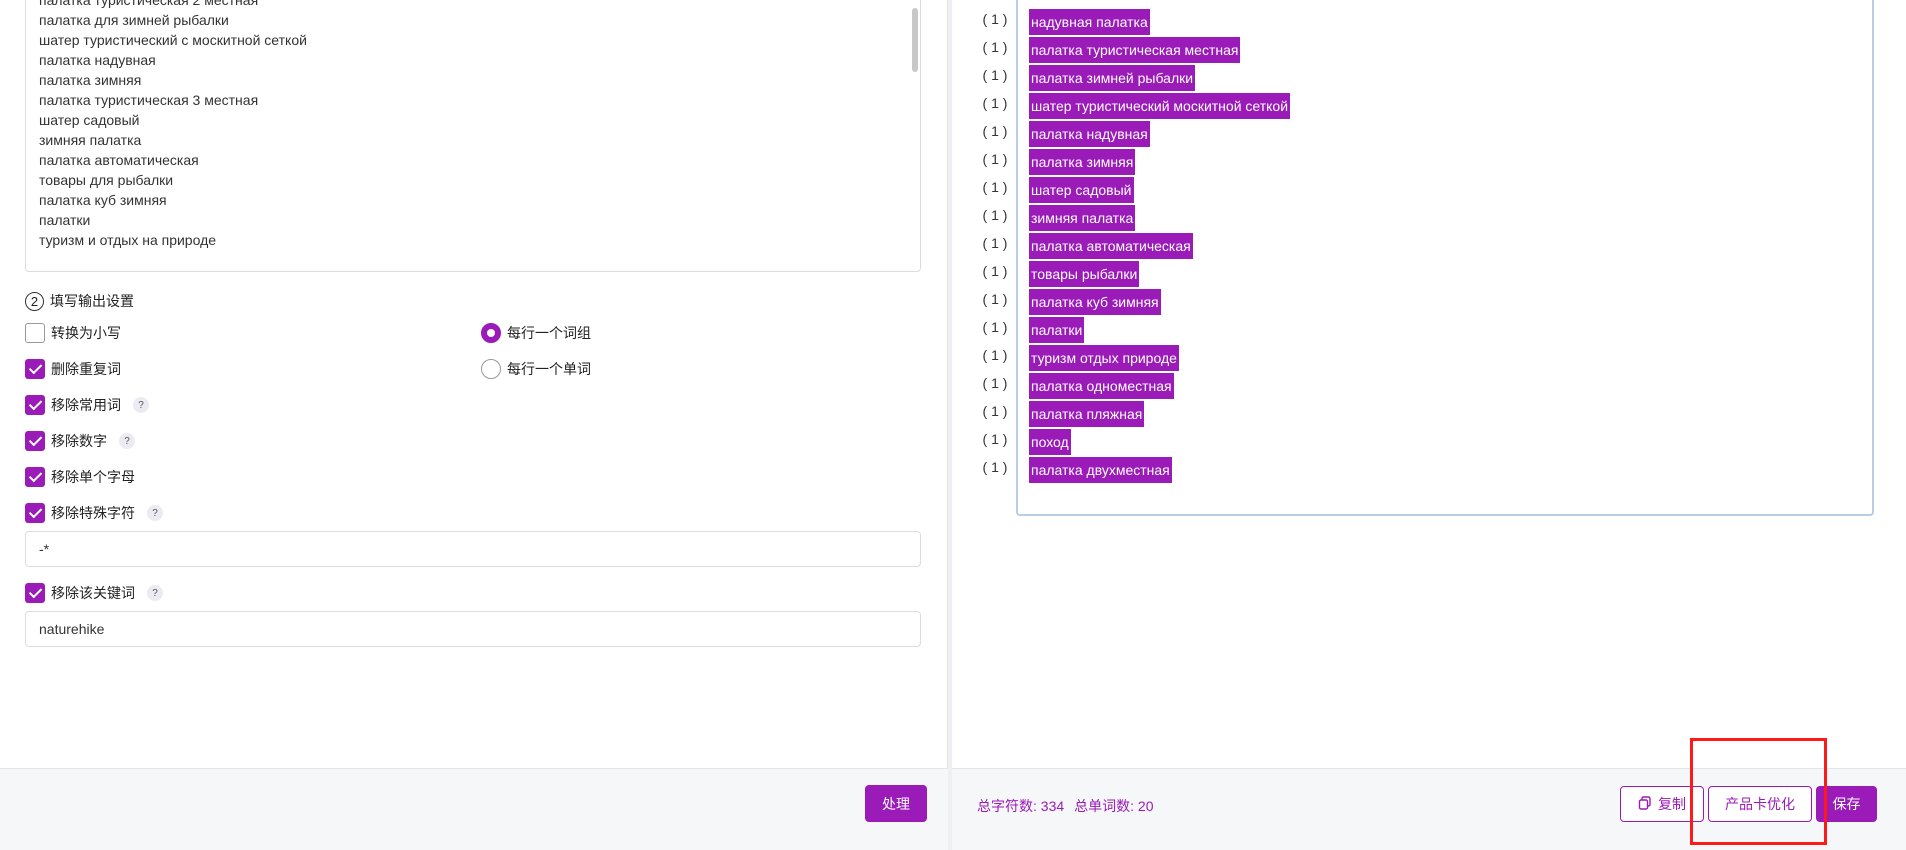 The height and width of the screenshot is (850, 1906). Describe the element at coordinates (1087, 414) in the screenshot. I see `output-keyword: палатка пляжная` at that location.